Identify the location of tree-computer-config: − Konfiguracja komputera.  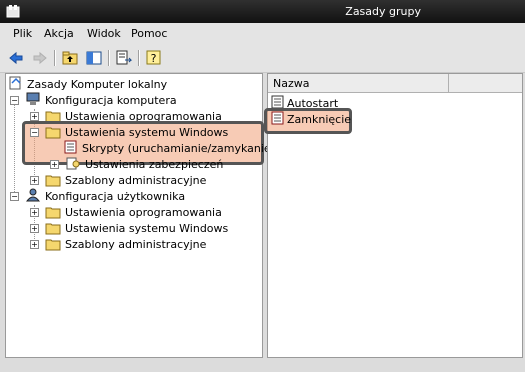
(133, 100).